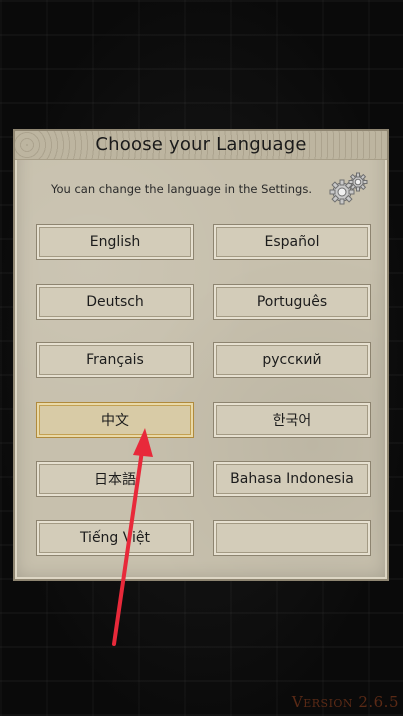  I want to click on lang-button-french: Français, so click(115, 360).